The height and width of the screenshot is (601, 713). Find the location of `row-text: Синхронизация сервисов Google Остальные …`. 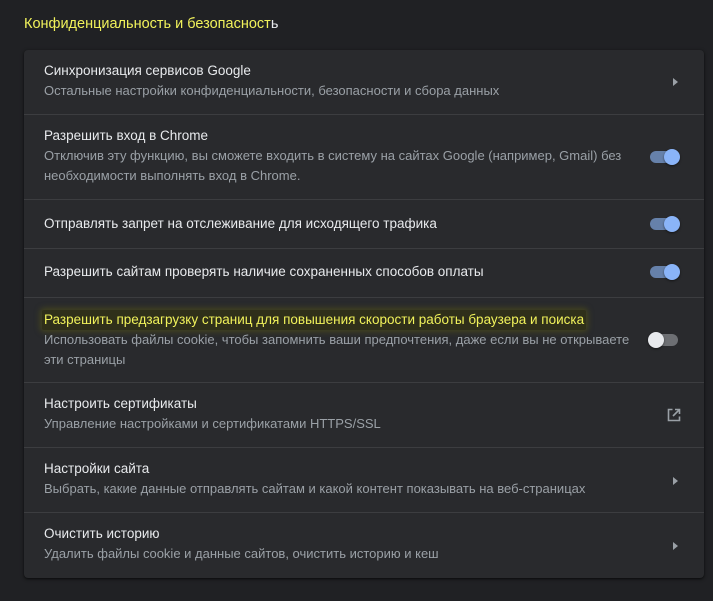

row-text: Синхронизация сервисов Google Остальные … is located at coordinates (339, 81).